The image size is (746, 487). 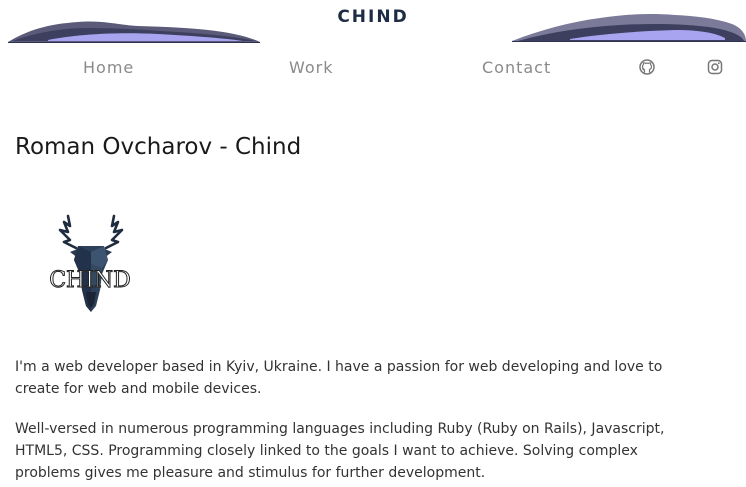 I want to click on mountain-right-decoration, so click(x=629, y=28).